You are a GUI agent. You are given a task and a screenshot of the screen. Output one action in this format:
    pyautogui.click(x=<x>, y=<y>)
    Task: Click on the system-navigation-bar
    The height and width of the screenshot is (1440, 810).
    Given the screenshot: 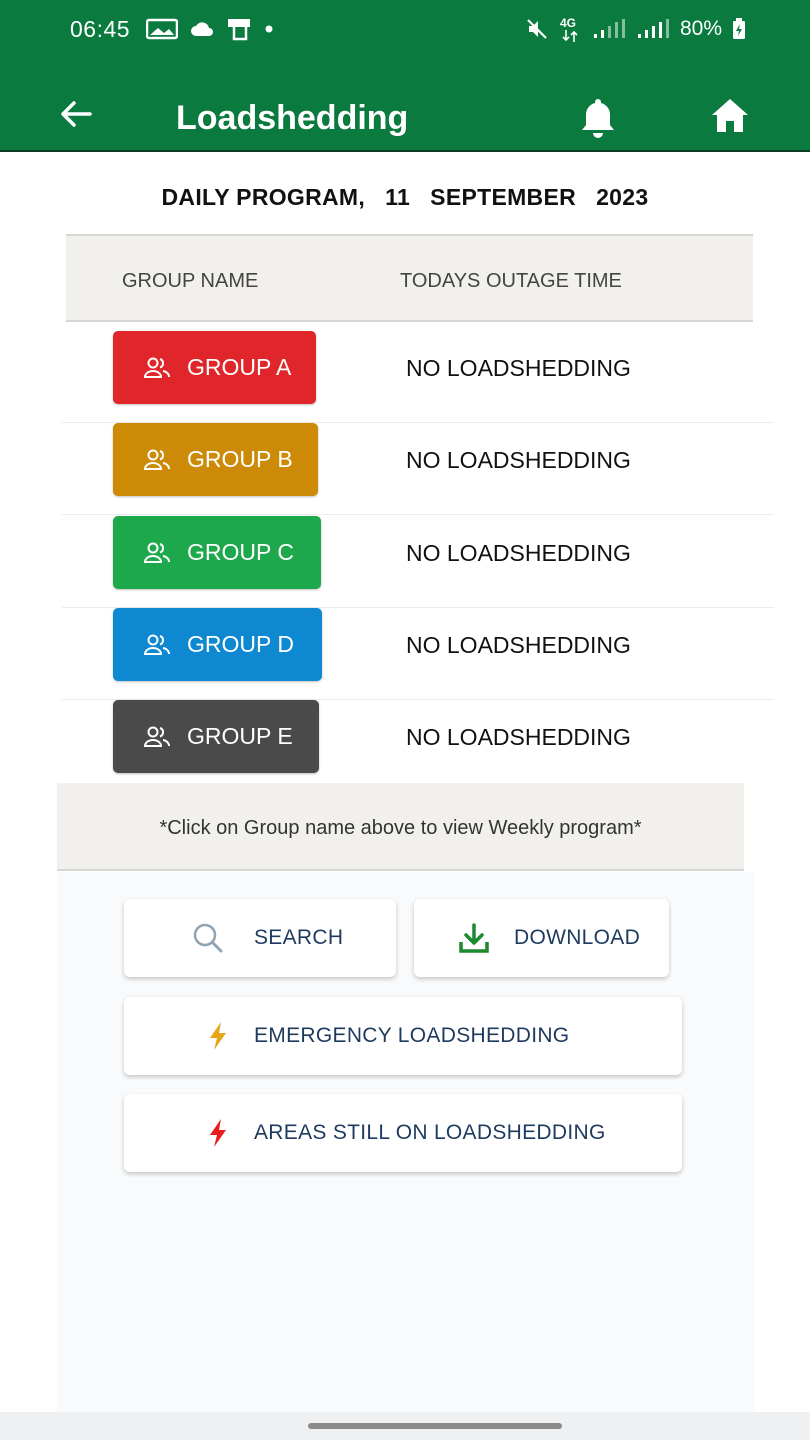 What is the action you would take?
    pyautogui.click(x=405, y=1426)
    